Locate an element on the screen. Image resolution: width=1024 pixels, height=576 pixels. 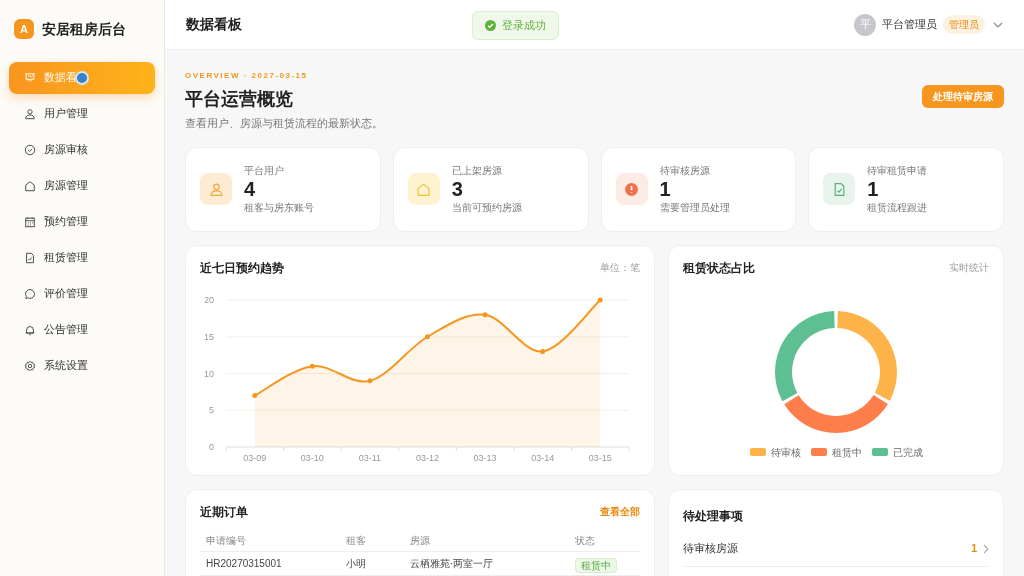
axis-tick-label: 5 is located at coordinates (211, 409).